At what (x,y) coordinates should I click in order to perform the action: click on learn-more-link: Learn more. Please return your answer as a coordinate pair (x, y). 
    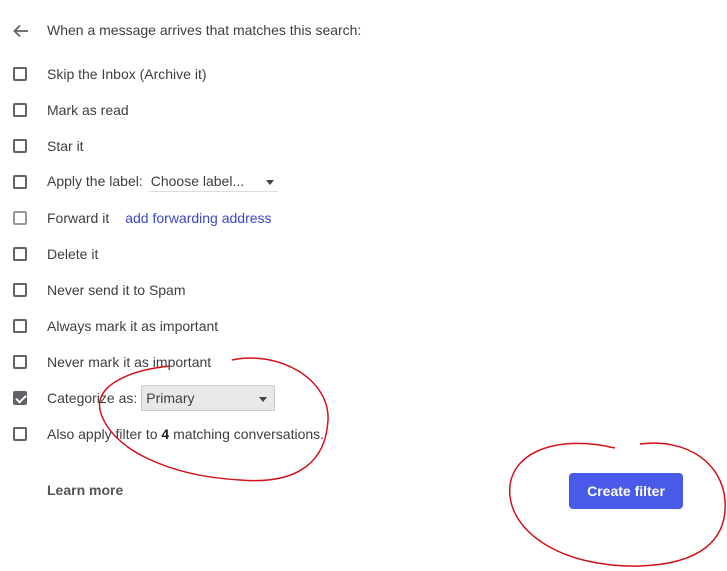
    Looking at the image, I should click on (85, 490).